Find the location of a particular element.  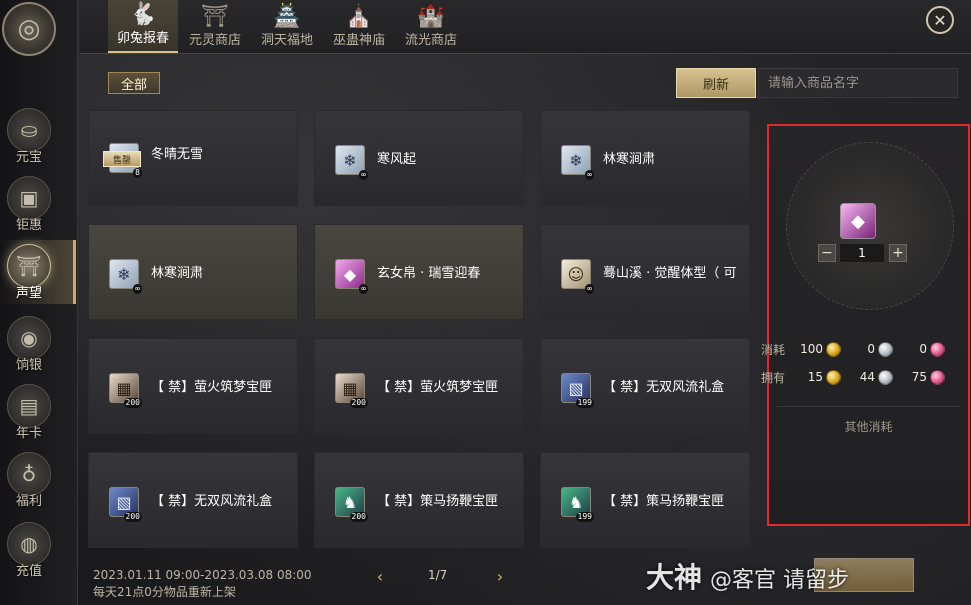

item-card: ▧ 199 【 禁】无双风流礼盒 is located at coordinates (645, 386).